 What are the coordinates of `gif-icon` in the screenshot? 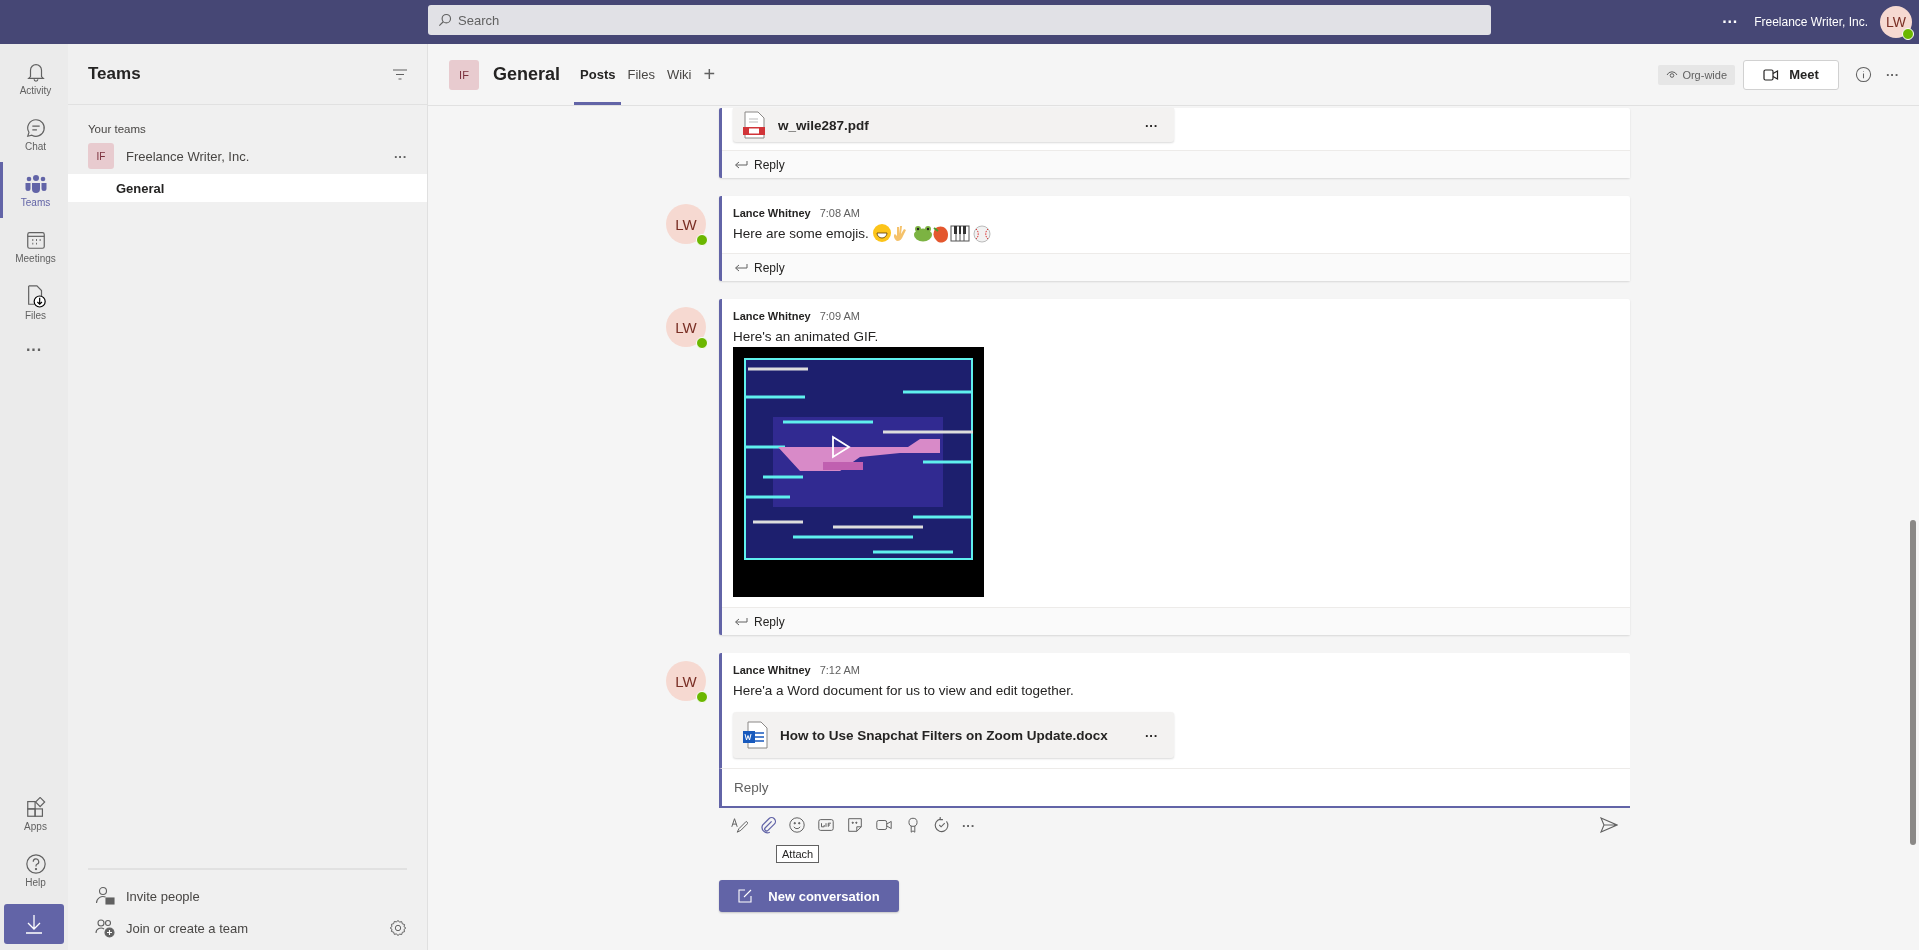 It's located at (826, 825).